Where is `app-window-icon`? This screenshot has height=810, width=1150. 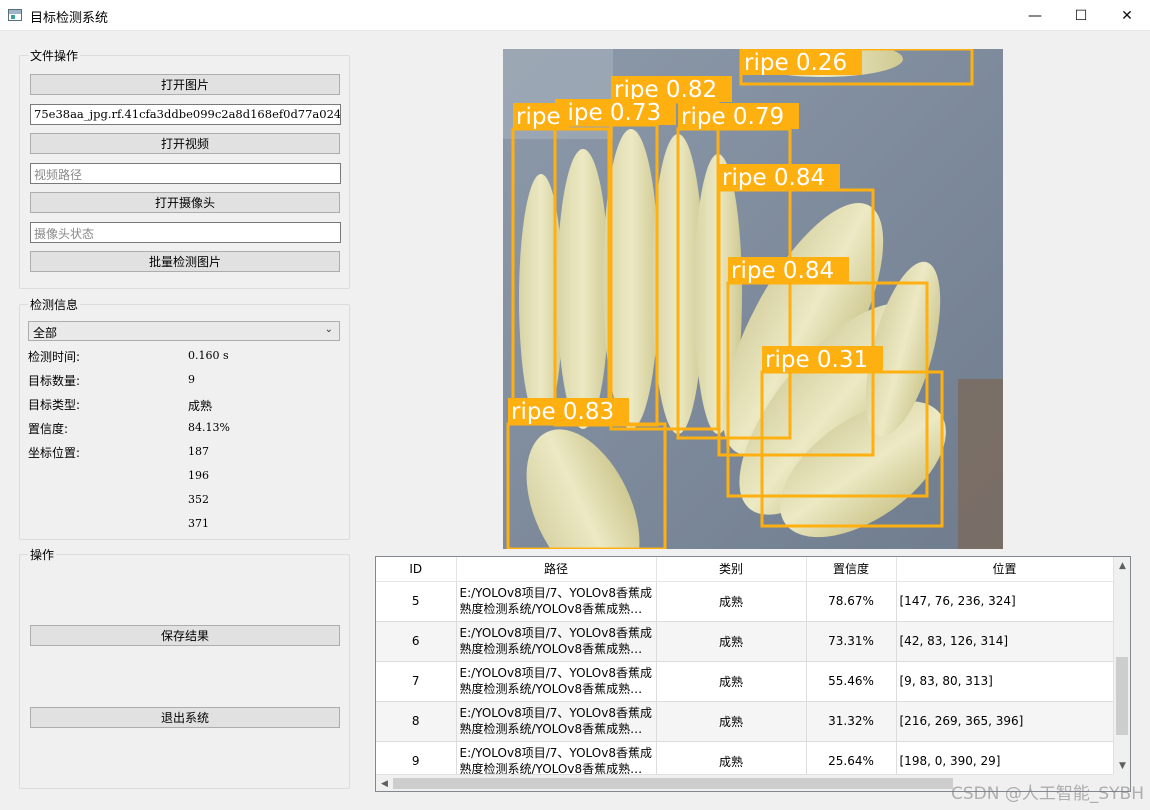 app-window-icon is located at coordinates (15, 15).